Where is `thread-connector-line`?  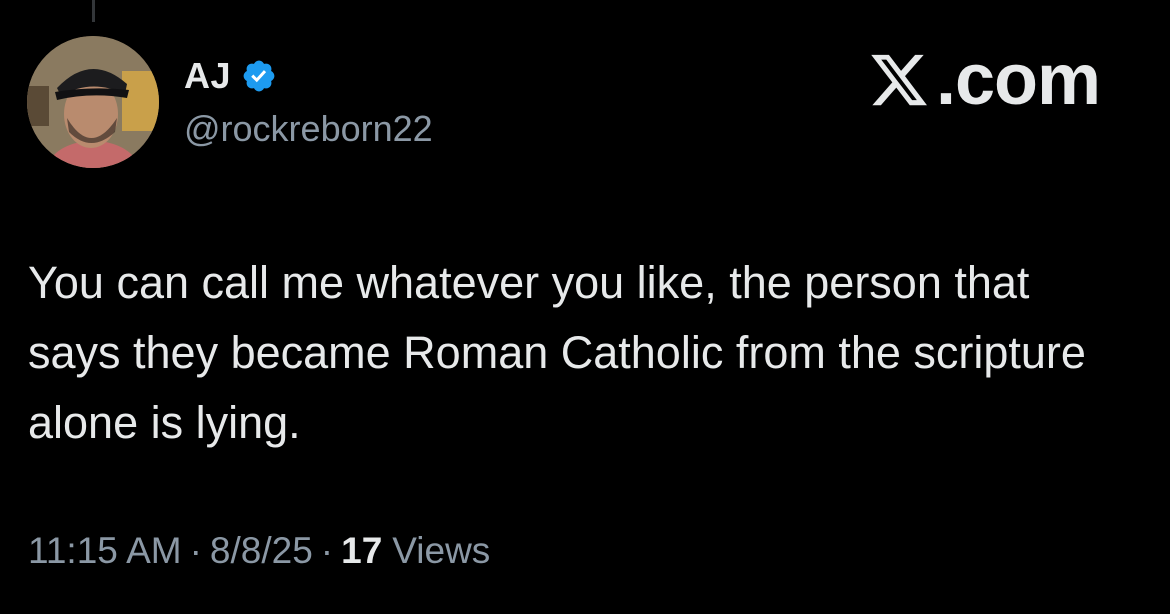
thread-connector-line is located at coordinates (93, 11).